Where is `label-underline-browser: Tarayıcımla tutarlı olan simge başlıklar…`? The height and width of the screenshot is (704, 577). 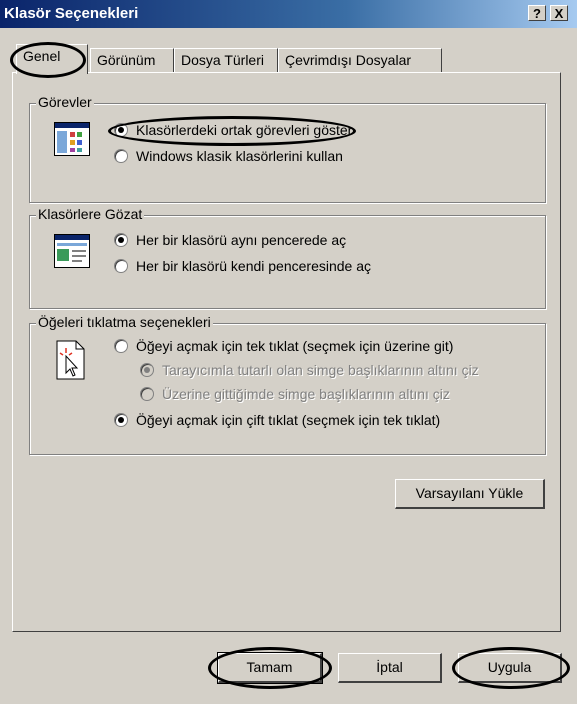
label-underline-browser: Tarayıcımla tutarlı olan simge başlıklar… is located at coordinates (320, 370).